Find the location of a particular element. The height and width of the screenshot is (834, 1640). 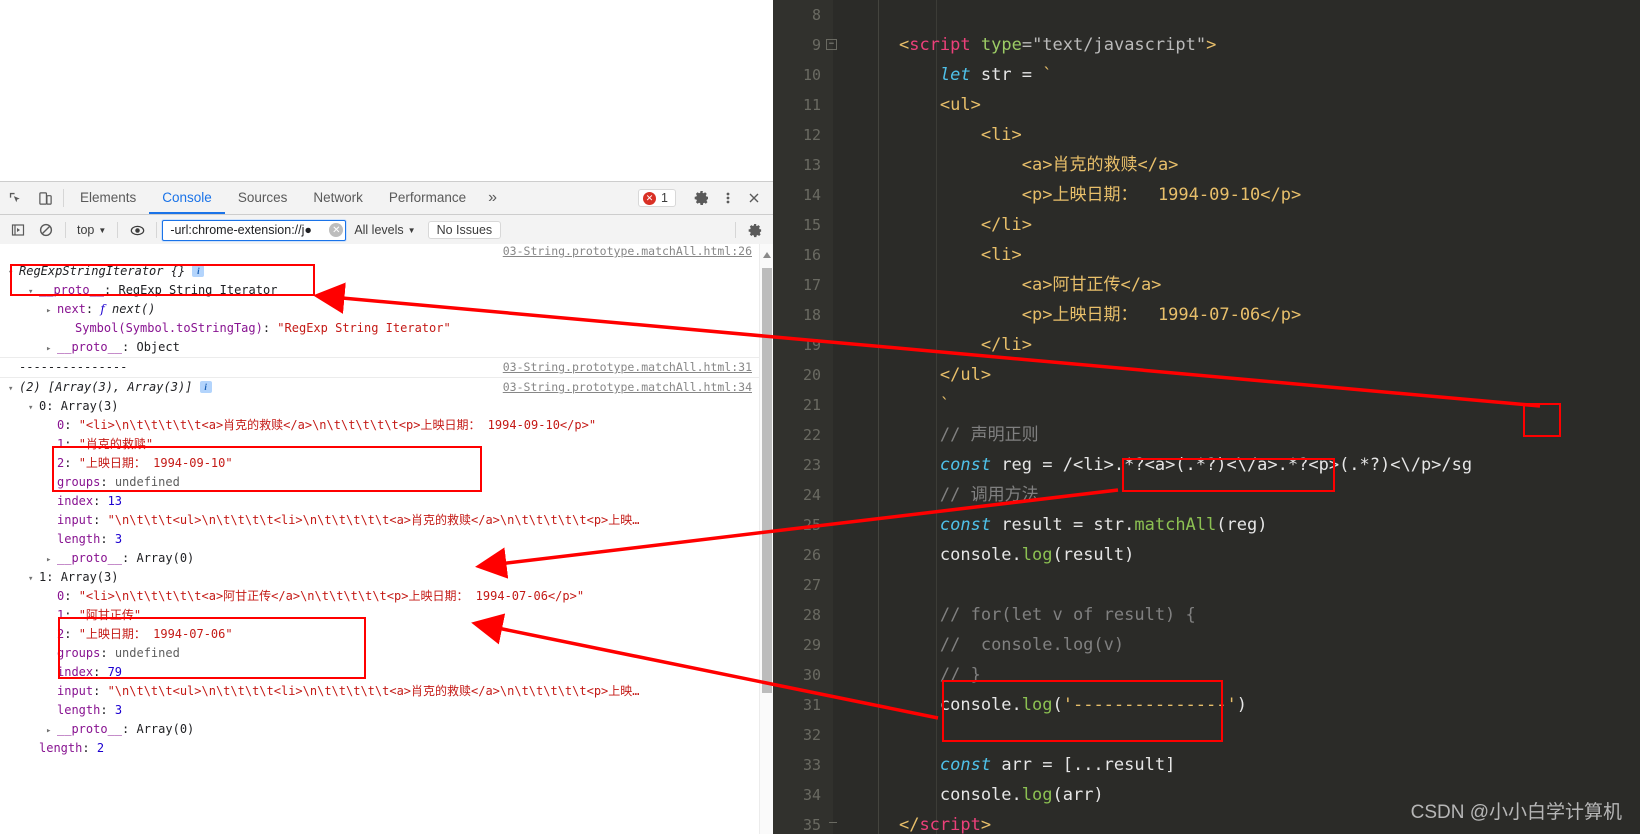

editor-line: 22 // 声明正则 is located at coordinates (1206, 435).